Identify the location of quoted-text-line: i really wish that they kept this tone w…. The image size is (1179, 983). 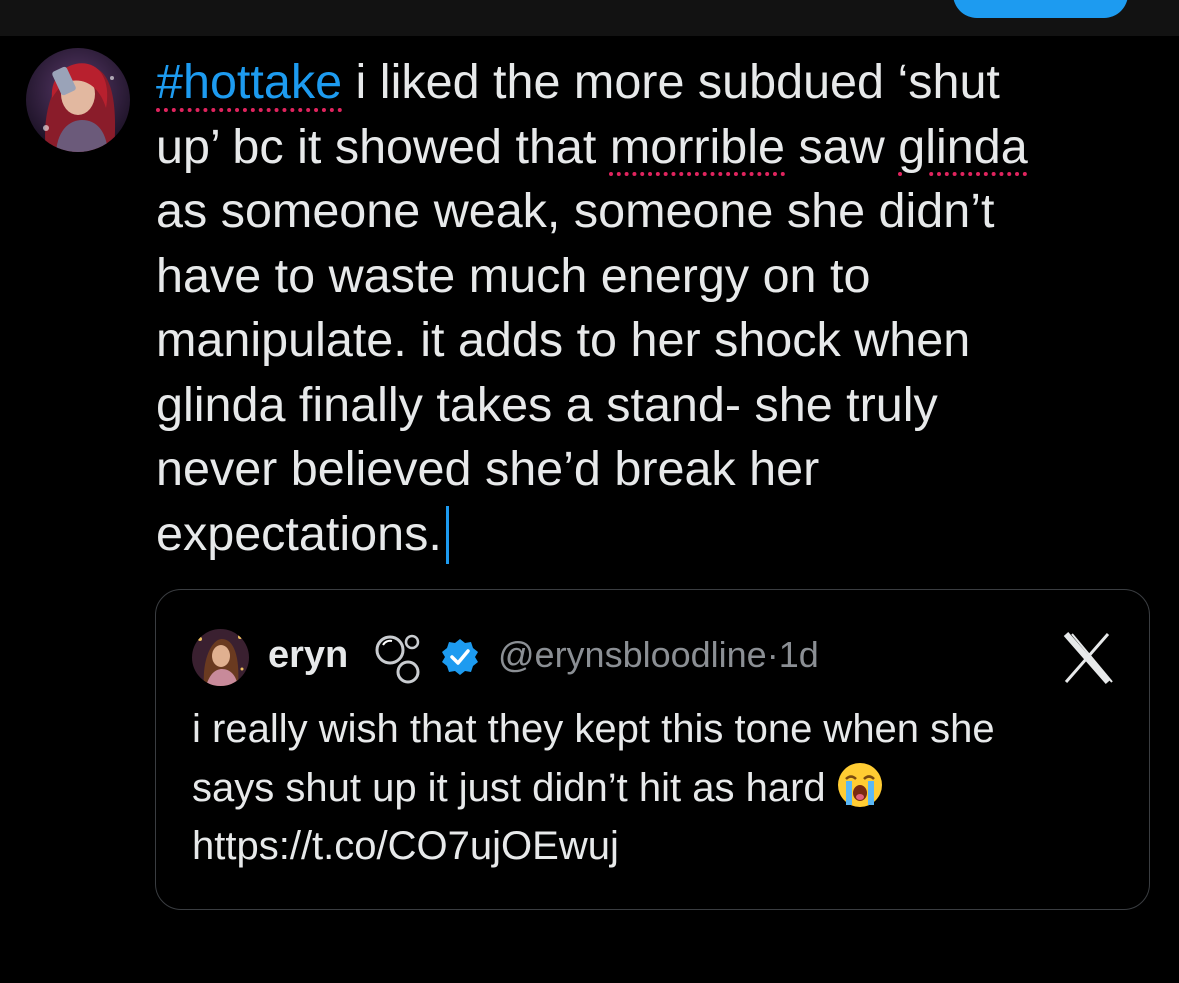
(593, 729).